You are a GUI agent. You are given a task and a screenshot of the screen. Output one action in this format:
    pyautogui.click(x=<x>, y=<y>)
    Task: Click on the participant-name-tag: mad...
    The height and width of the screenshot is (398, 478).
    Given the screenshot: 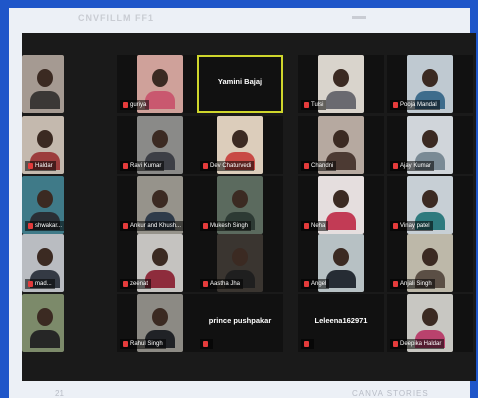 What is the action you would take?
    pyautogui.click(x=40, y=284)
    